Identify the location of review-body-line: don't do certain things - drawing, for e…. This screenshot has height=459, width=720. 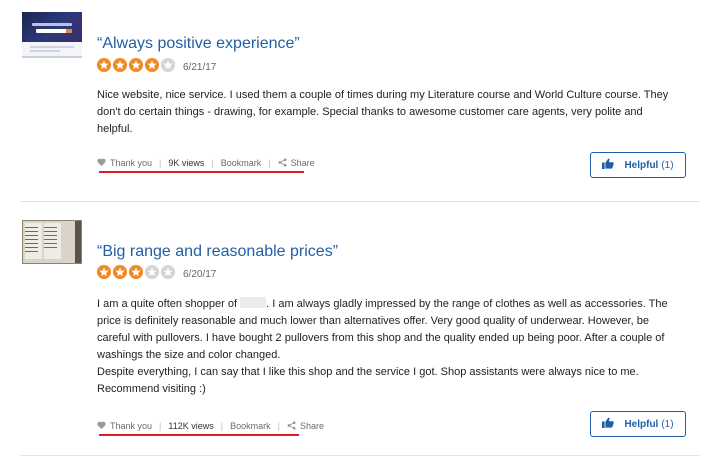
(370, 112).